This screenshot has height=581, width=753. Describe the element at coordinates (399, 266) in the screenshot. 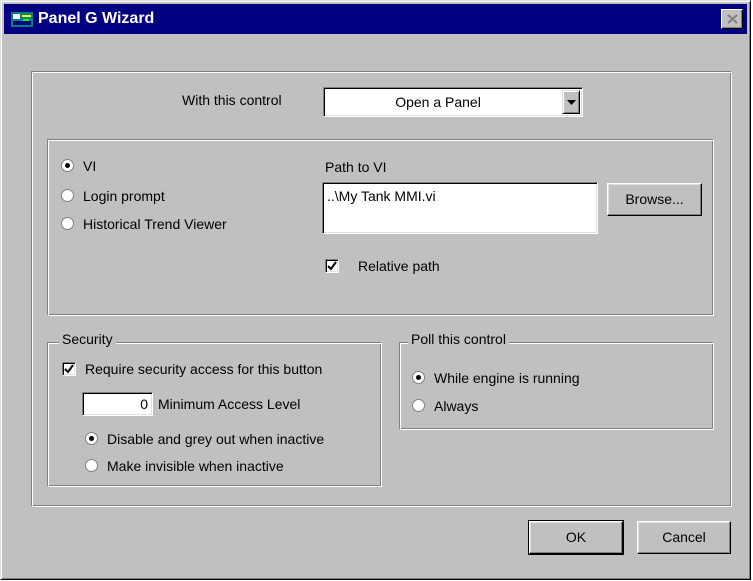

I see `relative-path-label: Relative path` at that location.